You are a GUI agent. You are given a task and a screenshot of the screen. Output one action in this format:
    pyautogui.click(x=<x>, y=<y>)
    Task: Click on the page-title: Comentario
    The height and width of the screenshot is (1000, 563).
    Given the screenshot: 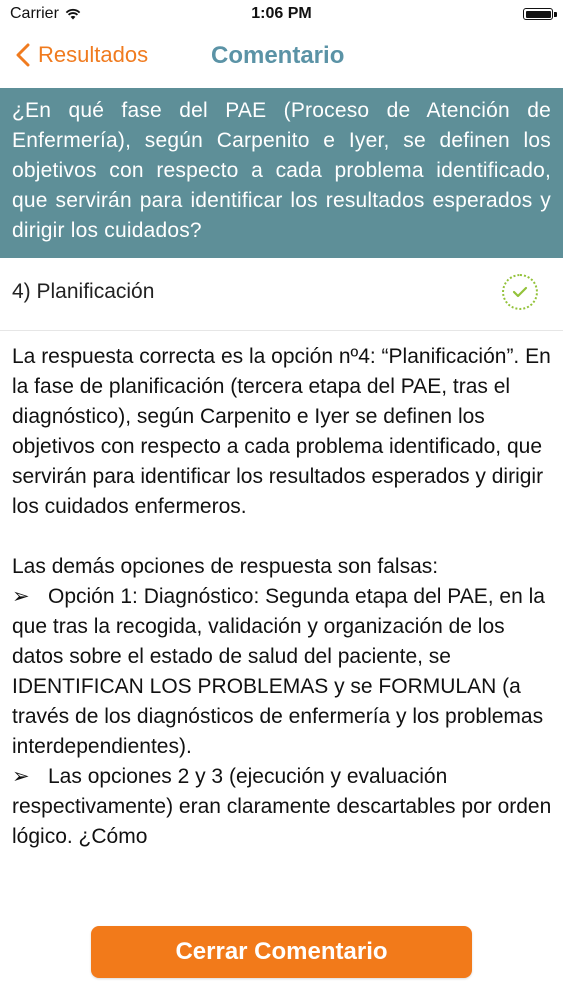 What is the action you would take?
    pyautogui.click(x=278, y=55)
    